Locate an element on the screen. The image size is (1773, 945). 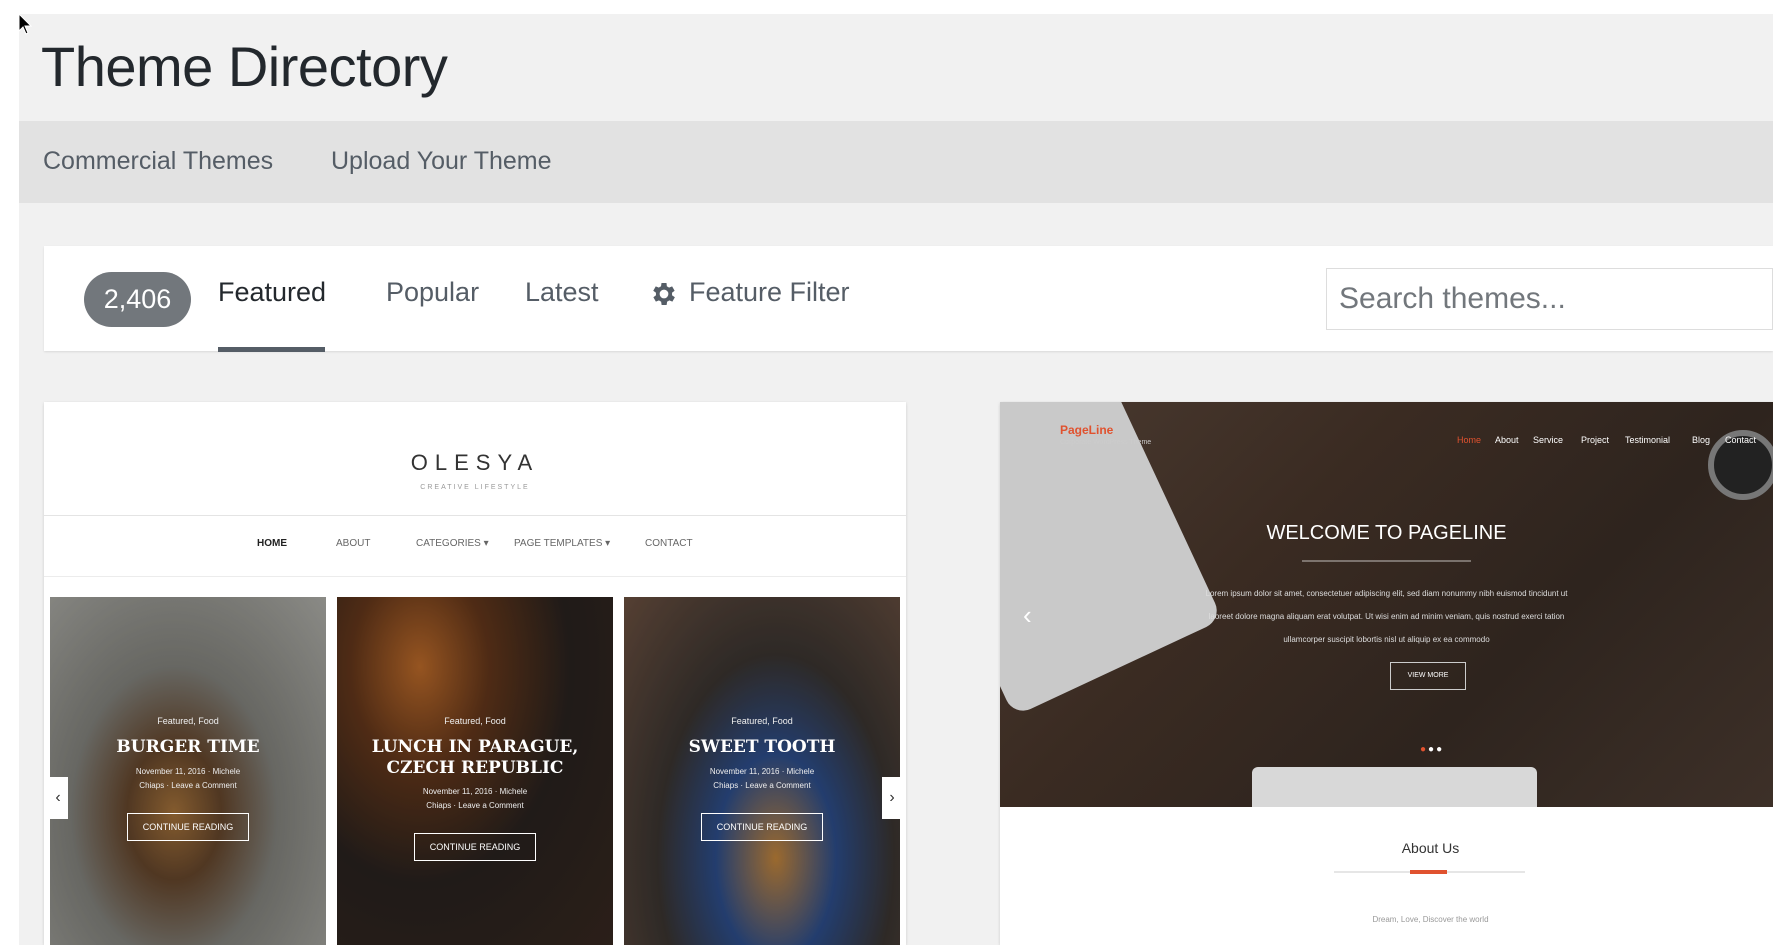
about-heading: About Us is located at coordinates (1430, 848).